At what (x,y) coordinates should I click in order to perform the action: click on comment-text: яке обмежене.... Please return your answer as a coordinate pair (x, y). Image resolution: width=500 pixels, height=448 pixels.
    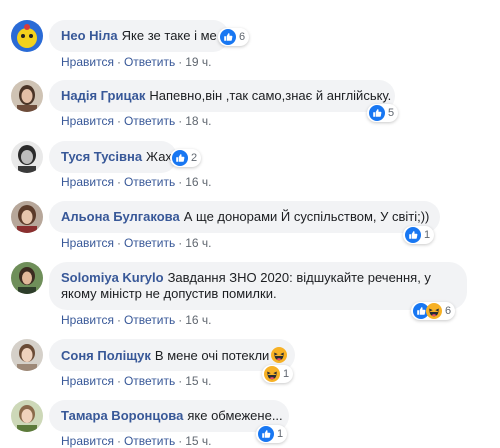
    Looking at the image, I should click on (235, 415).